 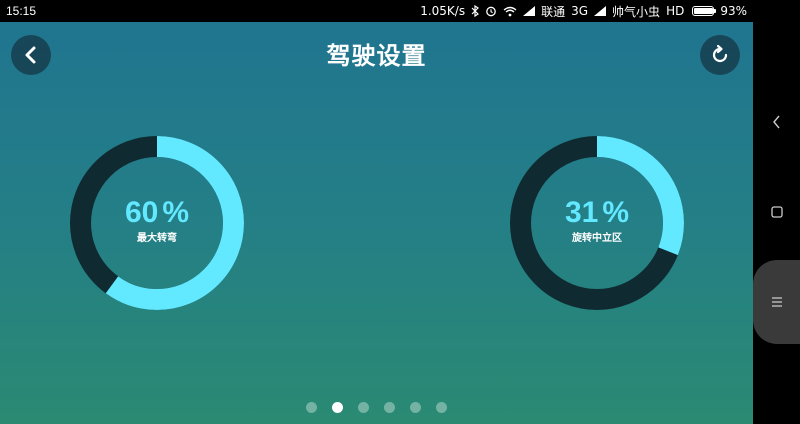 I want to click on gauge-label: 旋转中立区, so click(x=597, y=238).